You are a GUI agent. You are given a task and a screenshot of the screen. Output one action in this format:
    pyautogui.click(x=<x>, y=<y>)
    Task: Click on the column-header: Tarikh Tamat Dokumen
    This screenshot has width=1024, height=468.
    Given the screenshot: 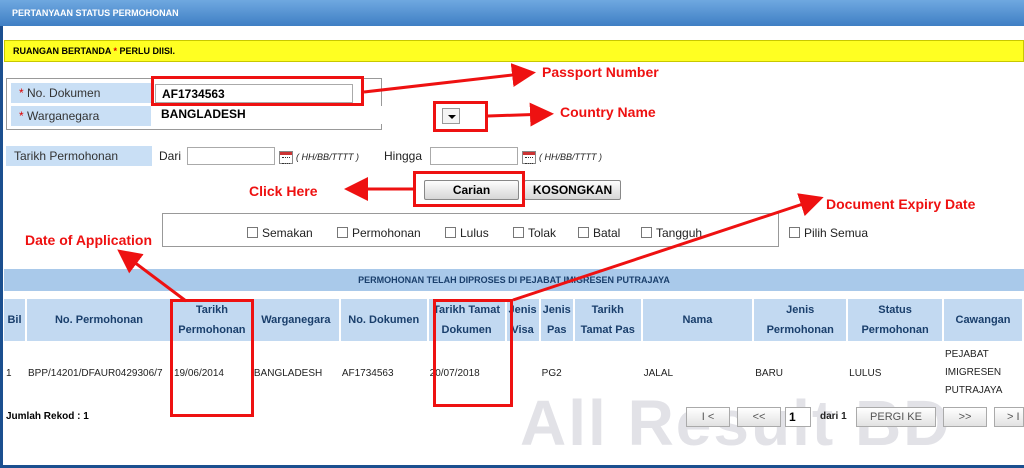 What is the action you would take?
    pyautogui.click(x=467, y=320)
    